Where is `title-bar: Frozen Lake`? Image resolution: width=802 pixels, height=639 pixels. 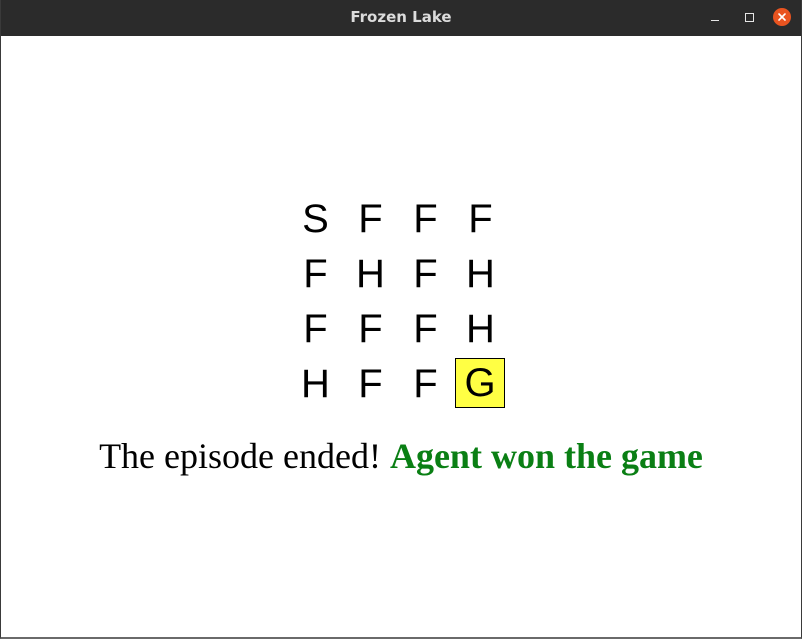
title-bar: Frozen Lake is located at coordinates (401, 18).